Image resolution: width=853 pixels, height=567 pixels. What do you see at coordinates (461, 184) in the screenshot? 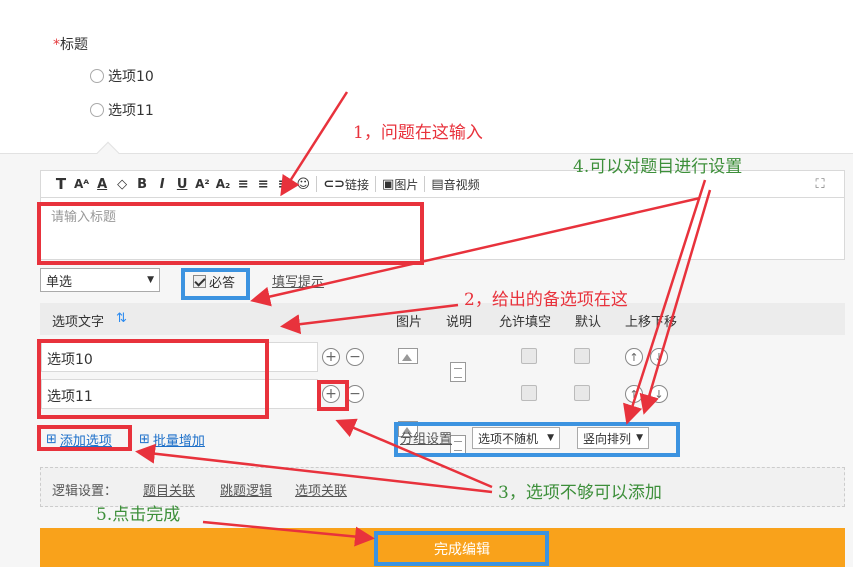
I see `video-label: 音视频` at bounding box center [461, 184].